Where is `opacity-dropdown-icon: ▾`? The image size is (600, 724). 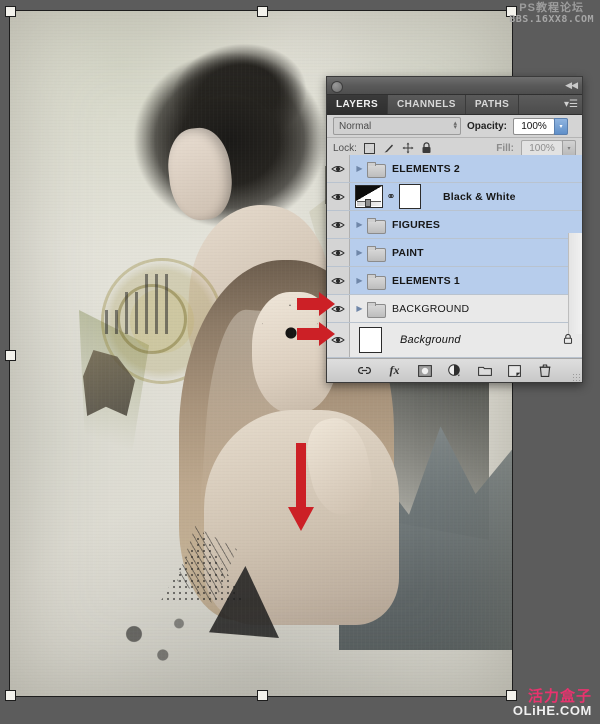
opacity-dropdown-icon: ▾ is located at coordinates (561, 126).